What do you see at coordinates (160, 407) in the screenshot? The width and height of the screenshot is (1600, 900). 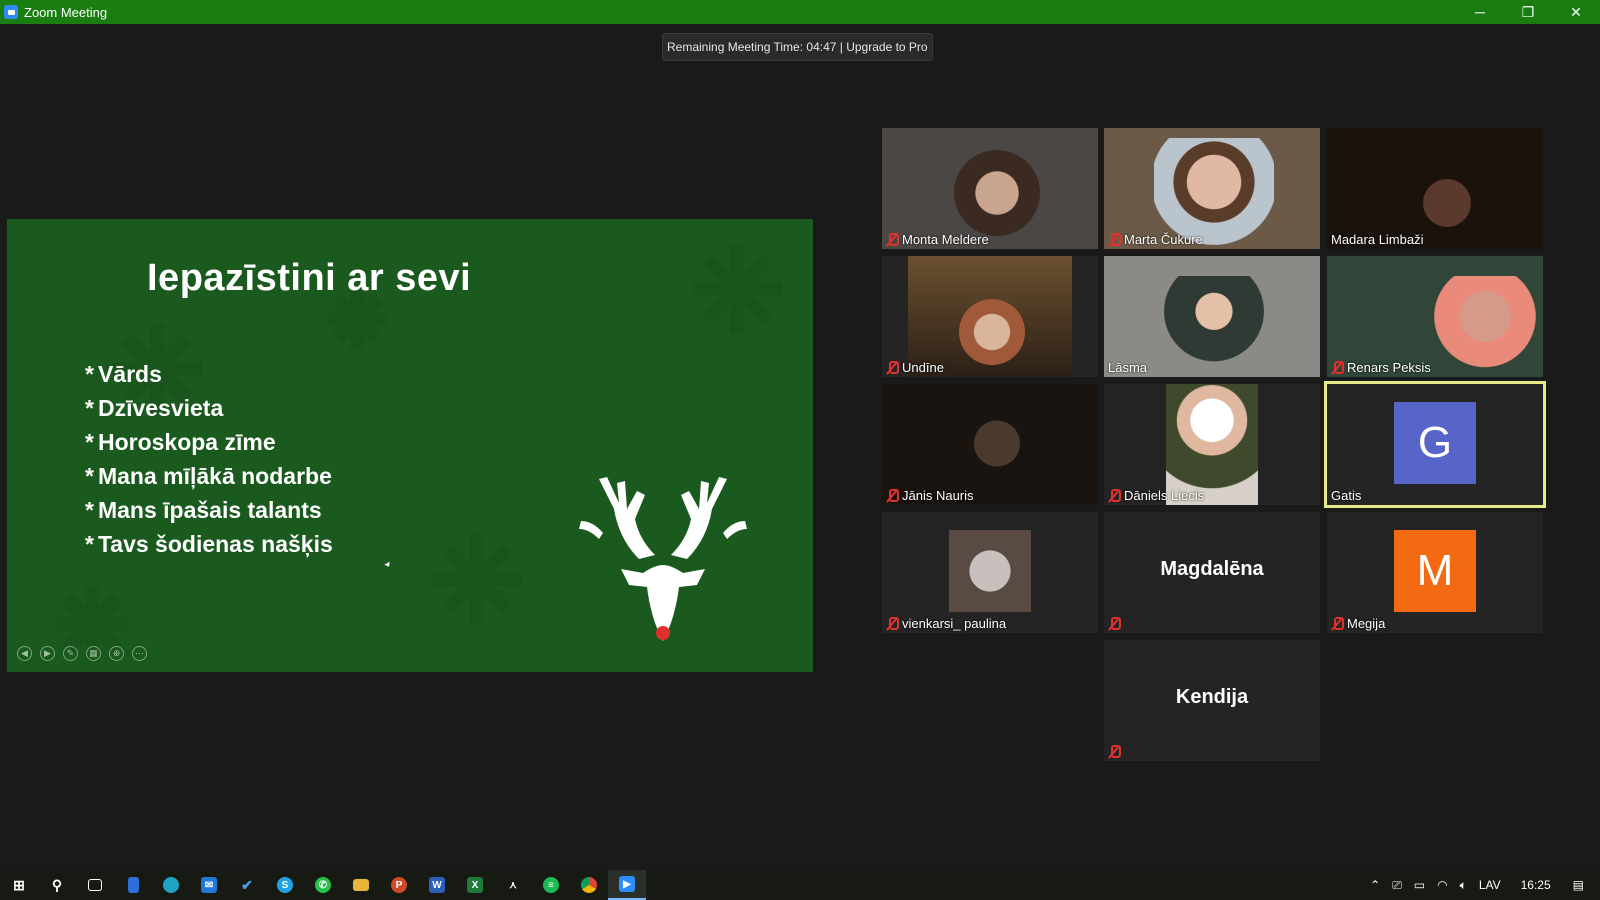 I see `bullet-text: Dzīvesvieta` at bounding box center [160, 407].